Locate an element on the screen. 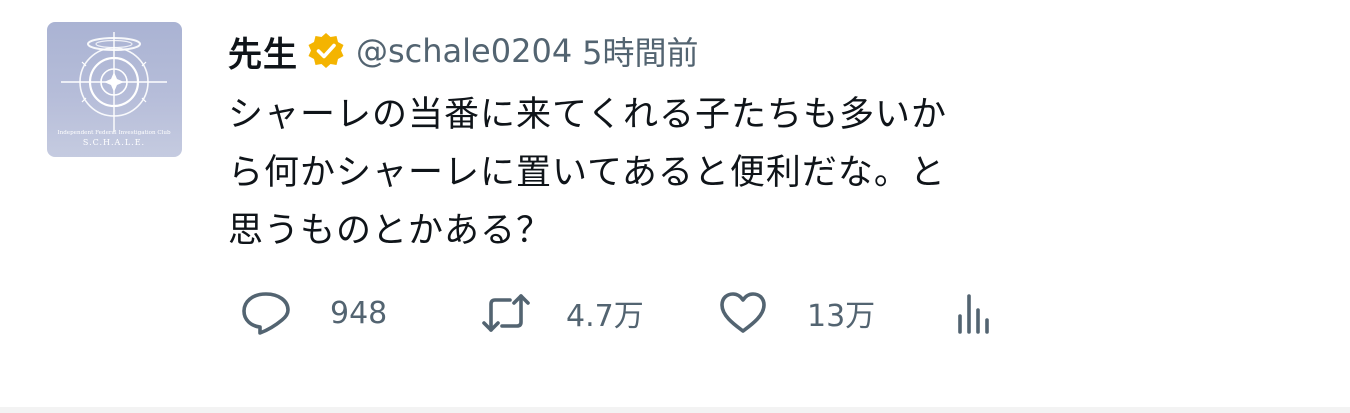  views-button is located at coordinates (974, 313).